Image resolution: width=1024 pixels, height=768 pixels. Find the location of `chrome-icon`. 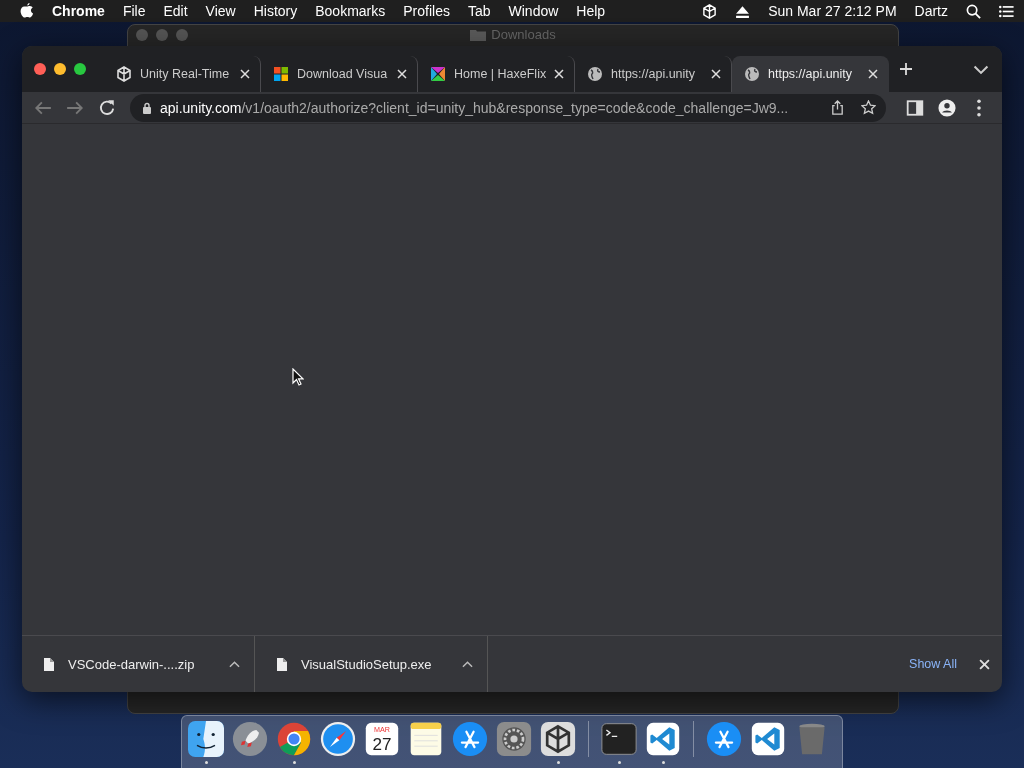

chrome-icon is located at coordinates (294, 739).